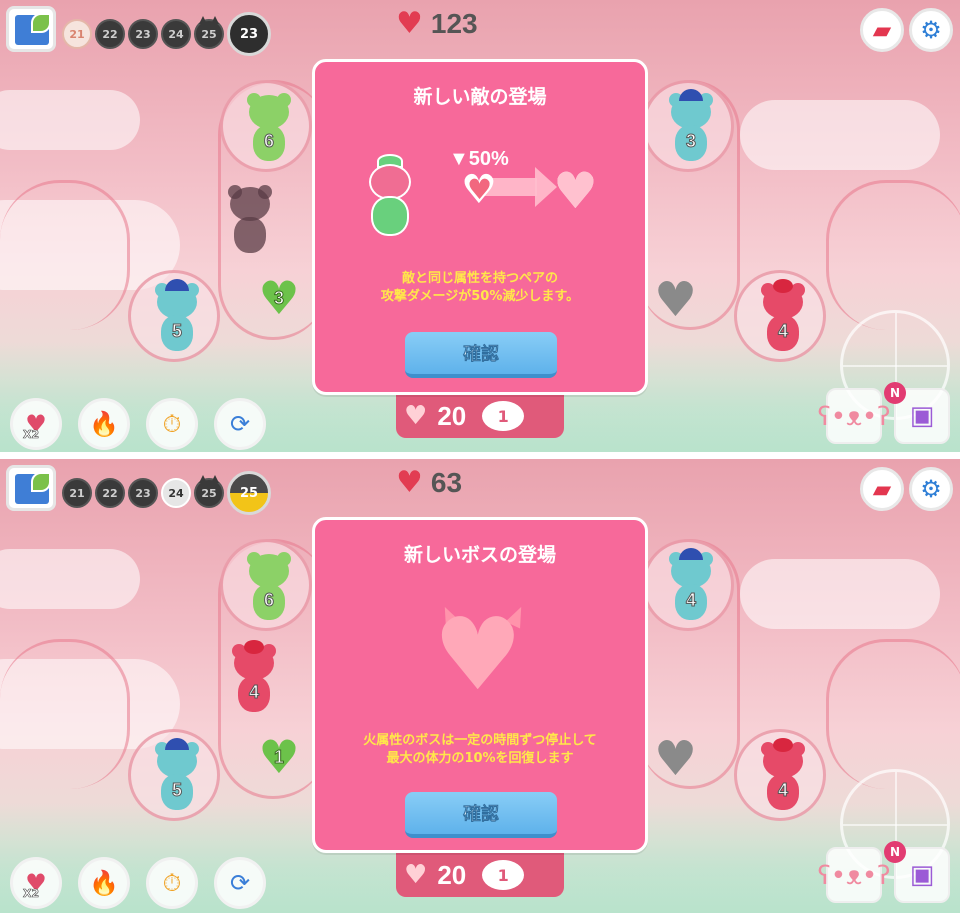 The image size is (960, 913). Describe the element at coordinates (480, 416) in the screenshot. I see `heart-reserve: ♥ 20 1` at that location.